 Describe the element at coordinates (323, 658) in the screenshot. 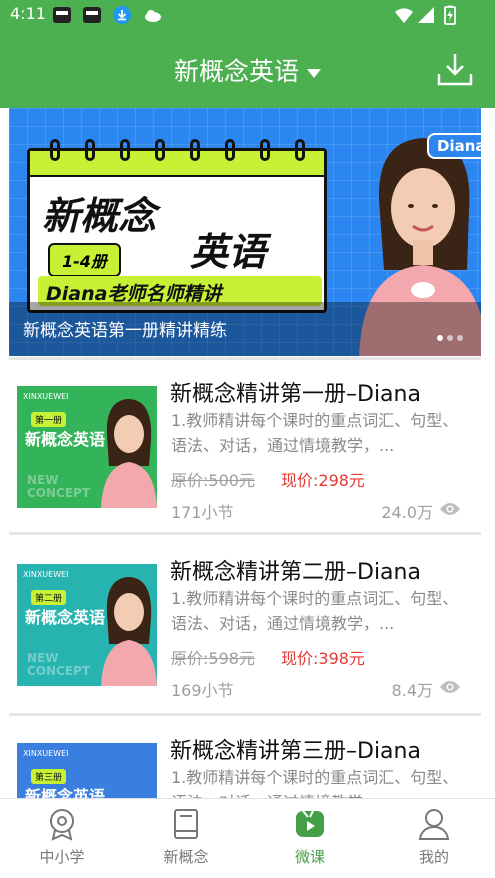

I see `current-price: 现价:398元` at that location.